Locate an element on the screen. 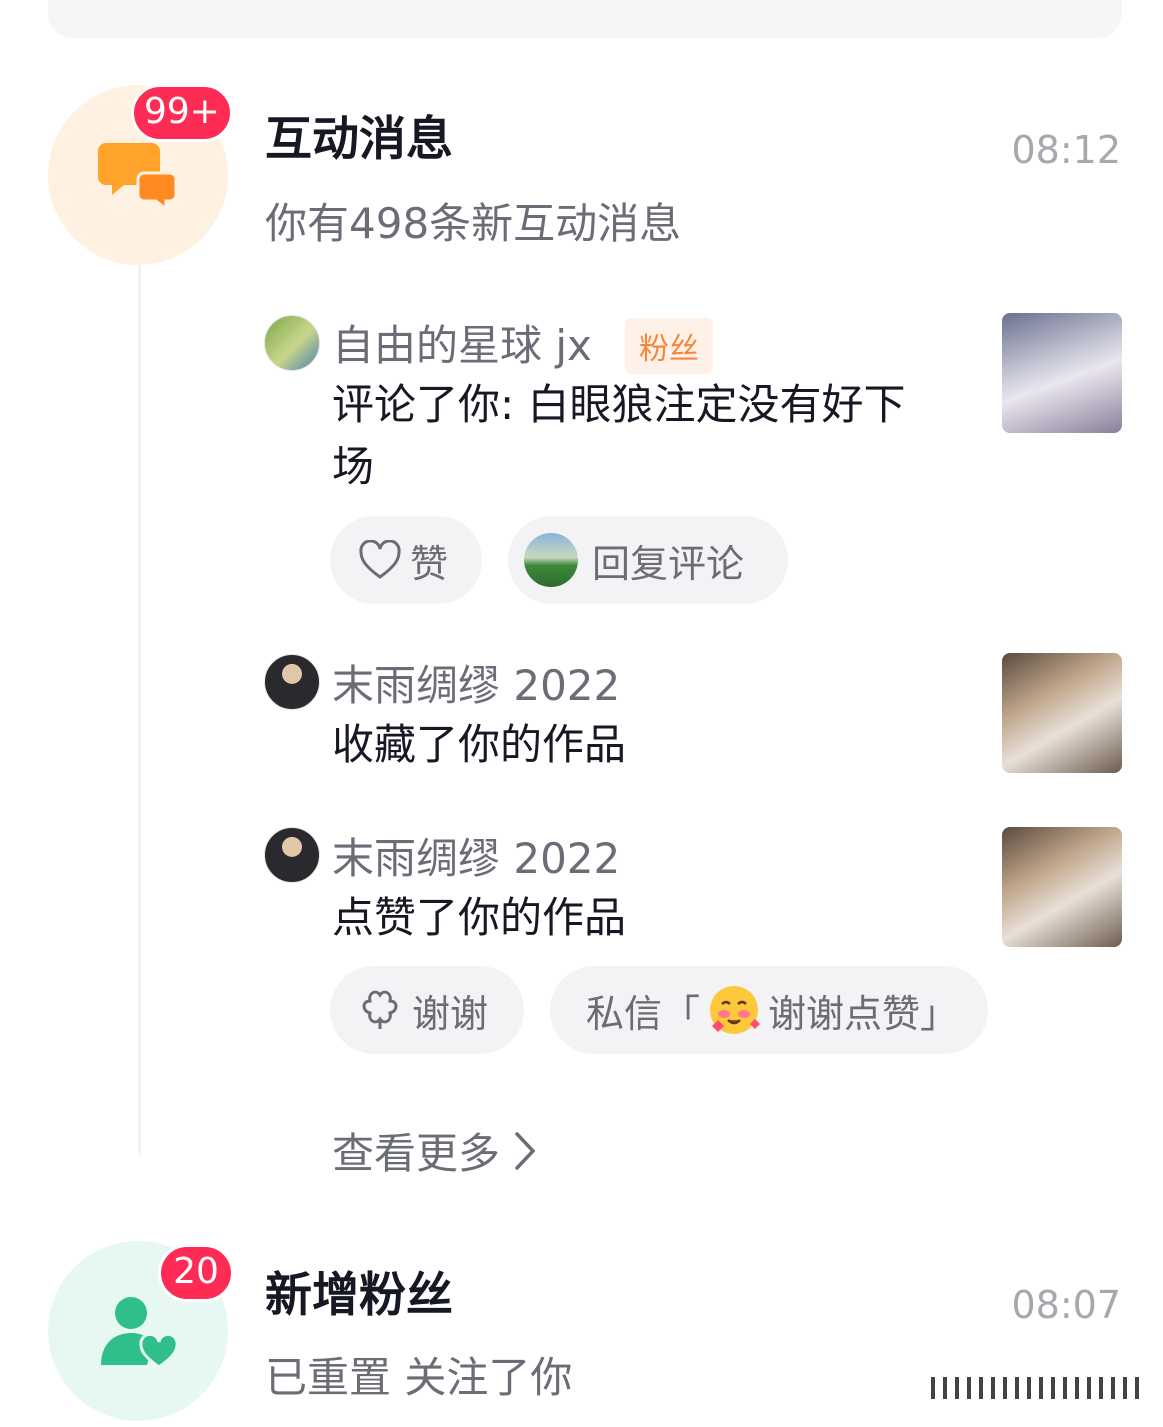 The height and width of the screenshot is (1427, 1163). dm-thanks-button: 私信「 谢谢点赞」 is located at coordinates (769, 1010).